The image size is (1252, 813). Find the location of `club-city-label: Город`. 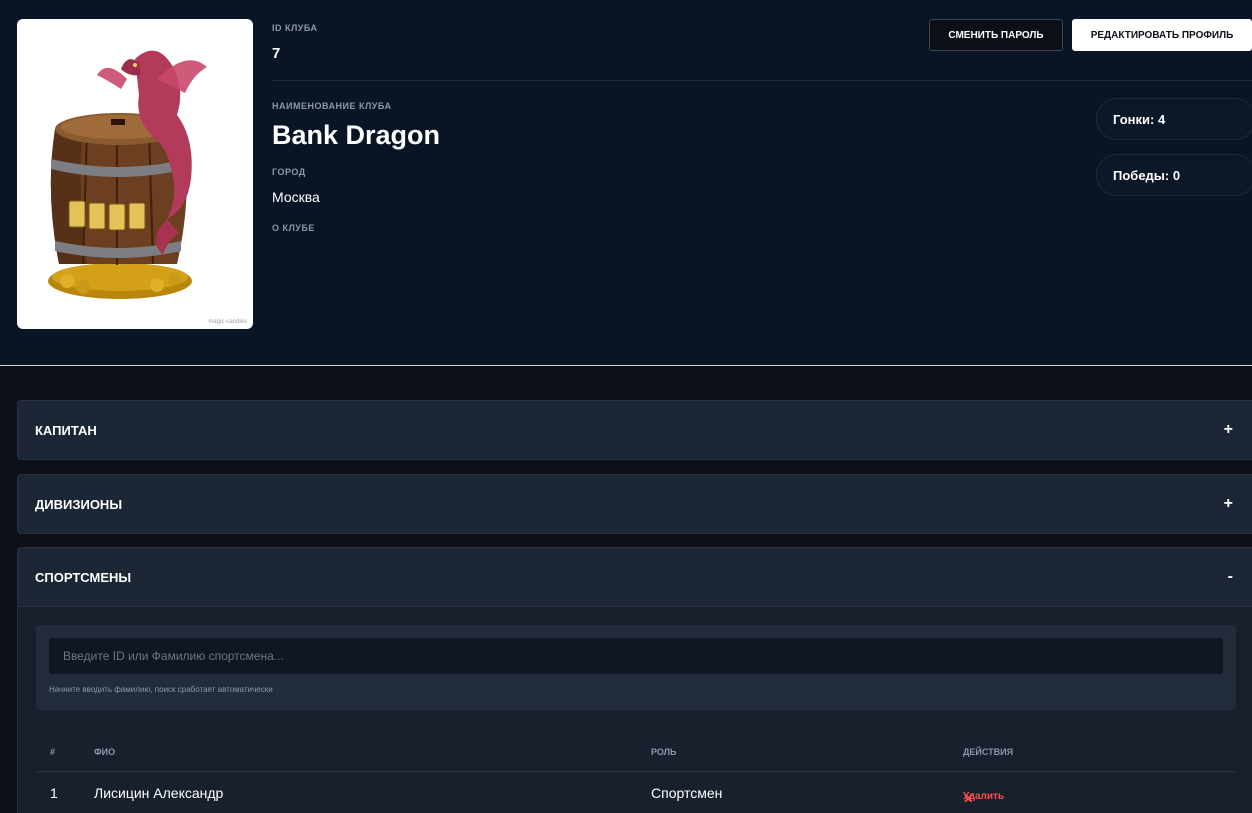

club-city-label: Город is located at coordinates (289, 172).